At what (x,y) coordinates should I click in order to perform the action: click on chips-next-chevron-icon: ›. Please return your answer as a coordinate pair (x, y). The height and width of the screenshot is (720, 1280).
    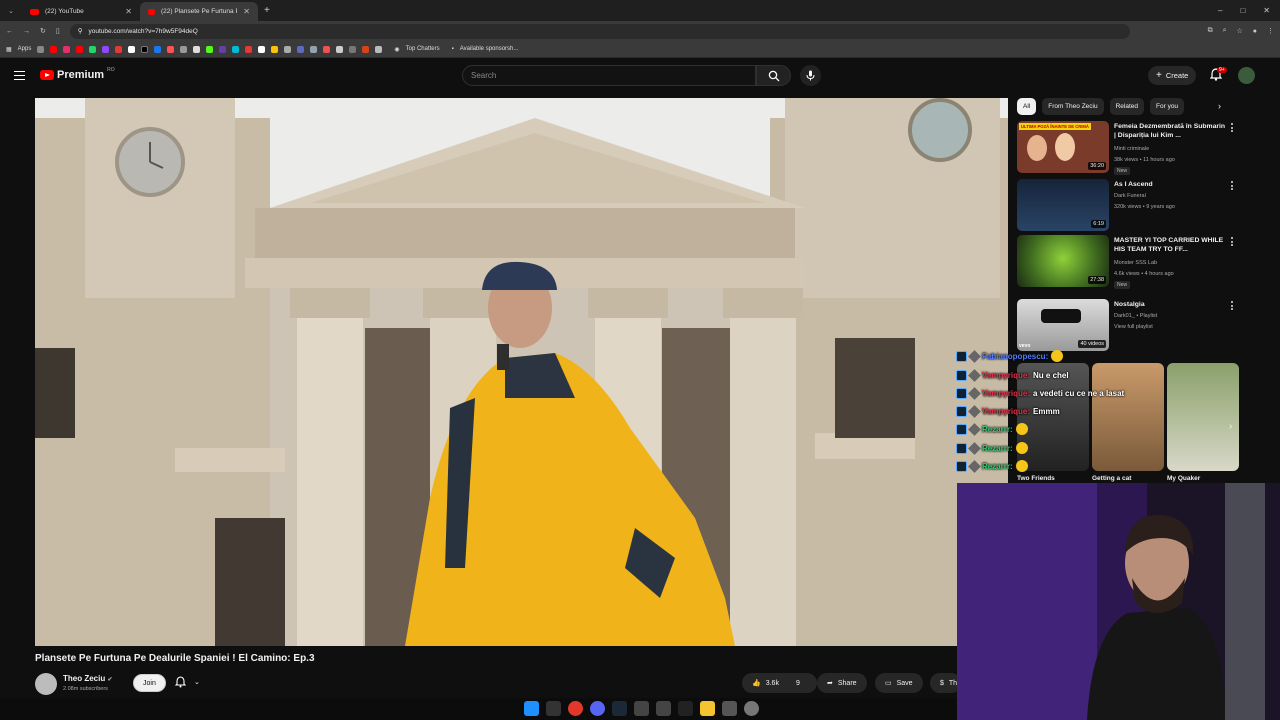
    Looking at the image, I should click on (1219, 106).